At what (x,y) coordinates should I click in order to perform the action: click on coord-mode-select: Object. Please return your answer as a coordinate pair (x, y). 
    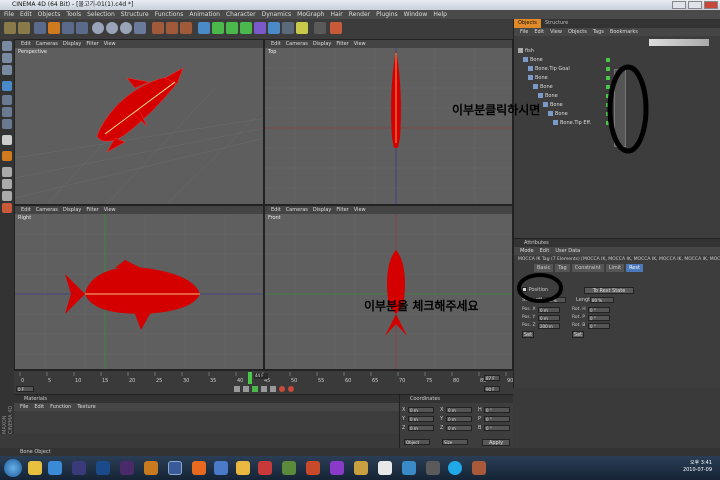
    Looking at the image, I should click on (417, 442).